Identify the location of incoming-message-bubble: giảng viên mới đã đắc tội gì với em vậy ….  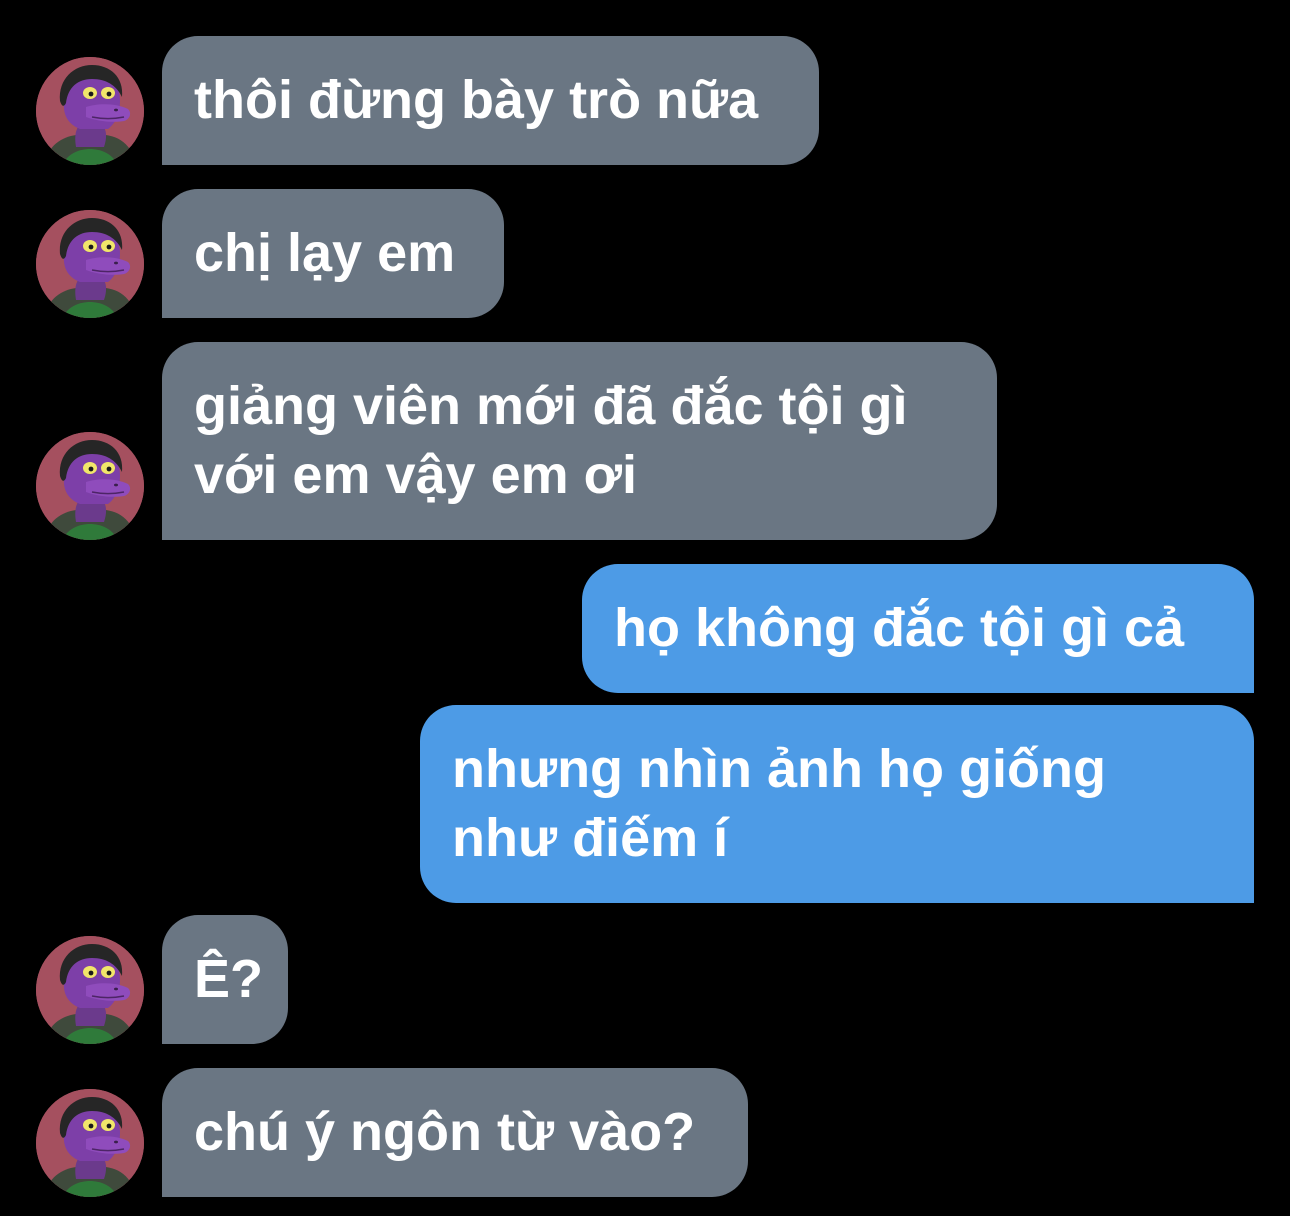
(579, 441).